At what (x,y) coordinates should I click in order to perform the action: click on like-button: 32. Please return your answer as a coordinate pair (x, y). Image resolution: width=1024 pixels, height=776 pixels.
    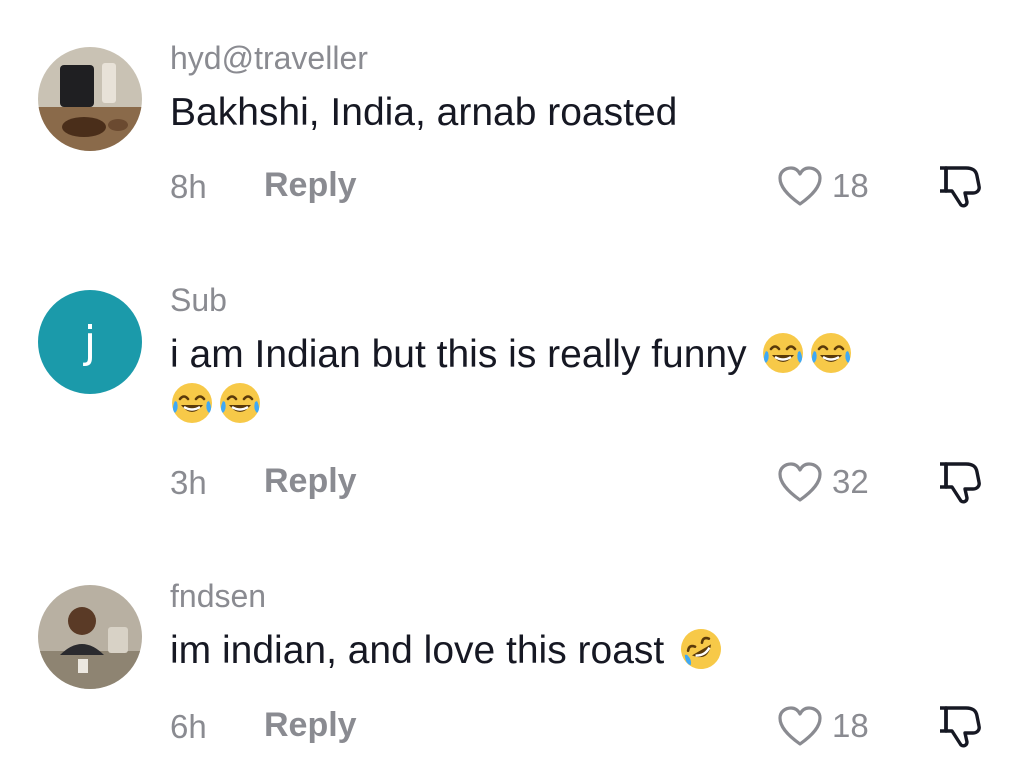
    Looking at the image, I should click on (822, 482).